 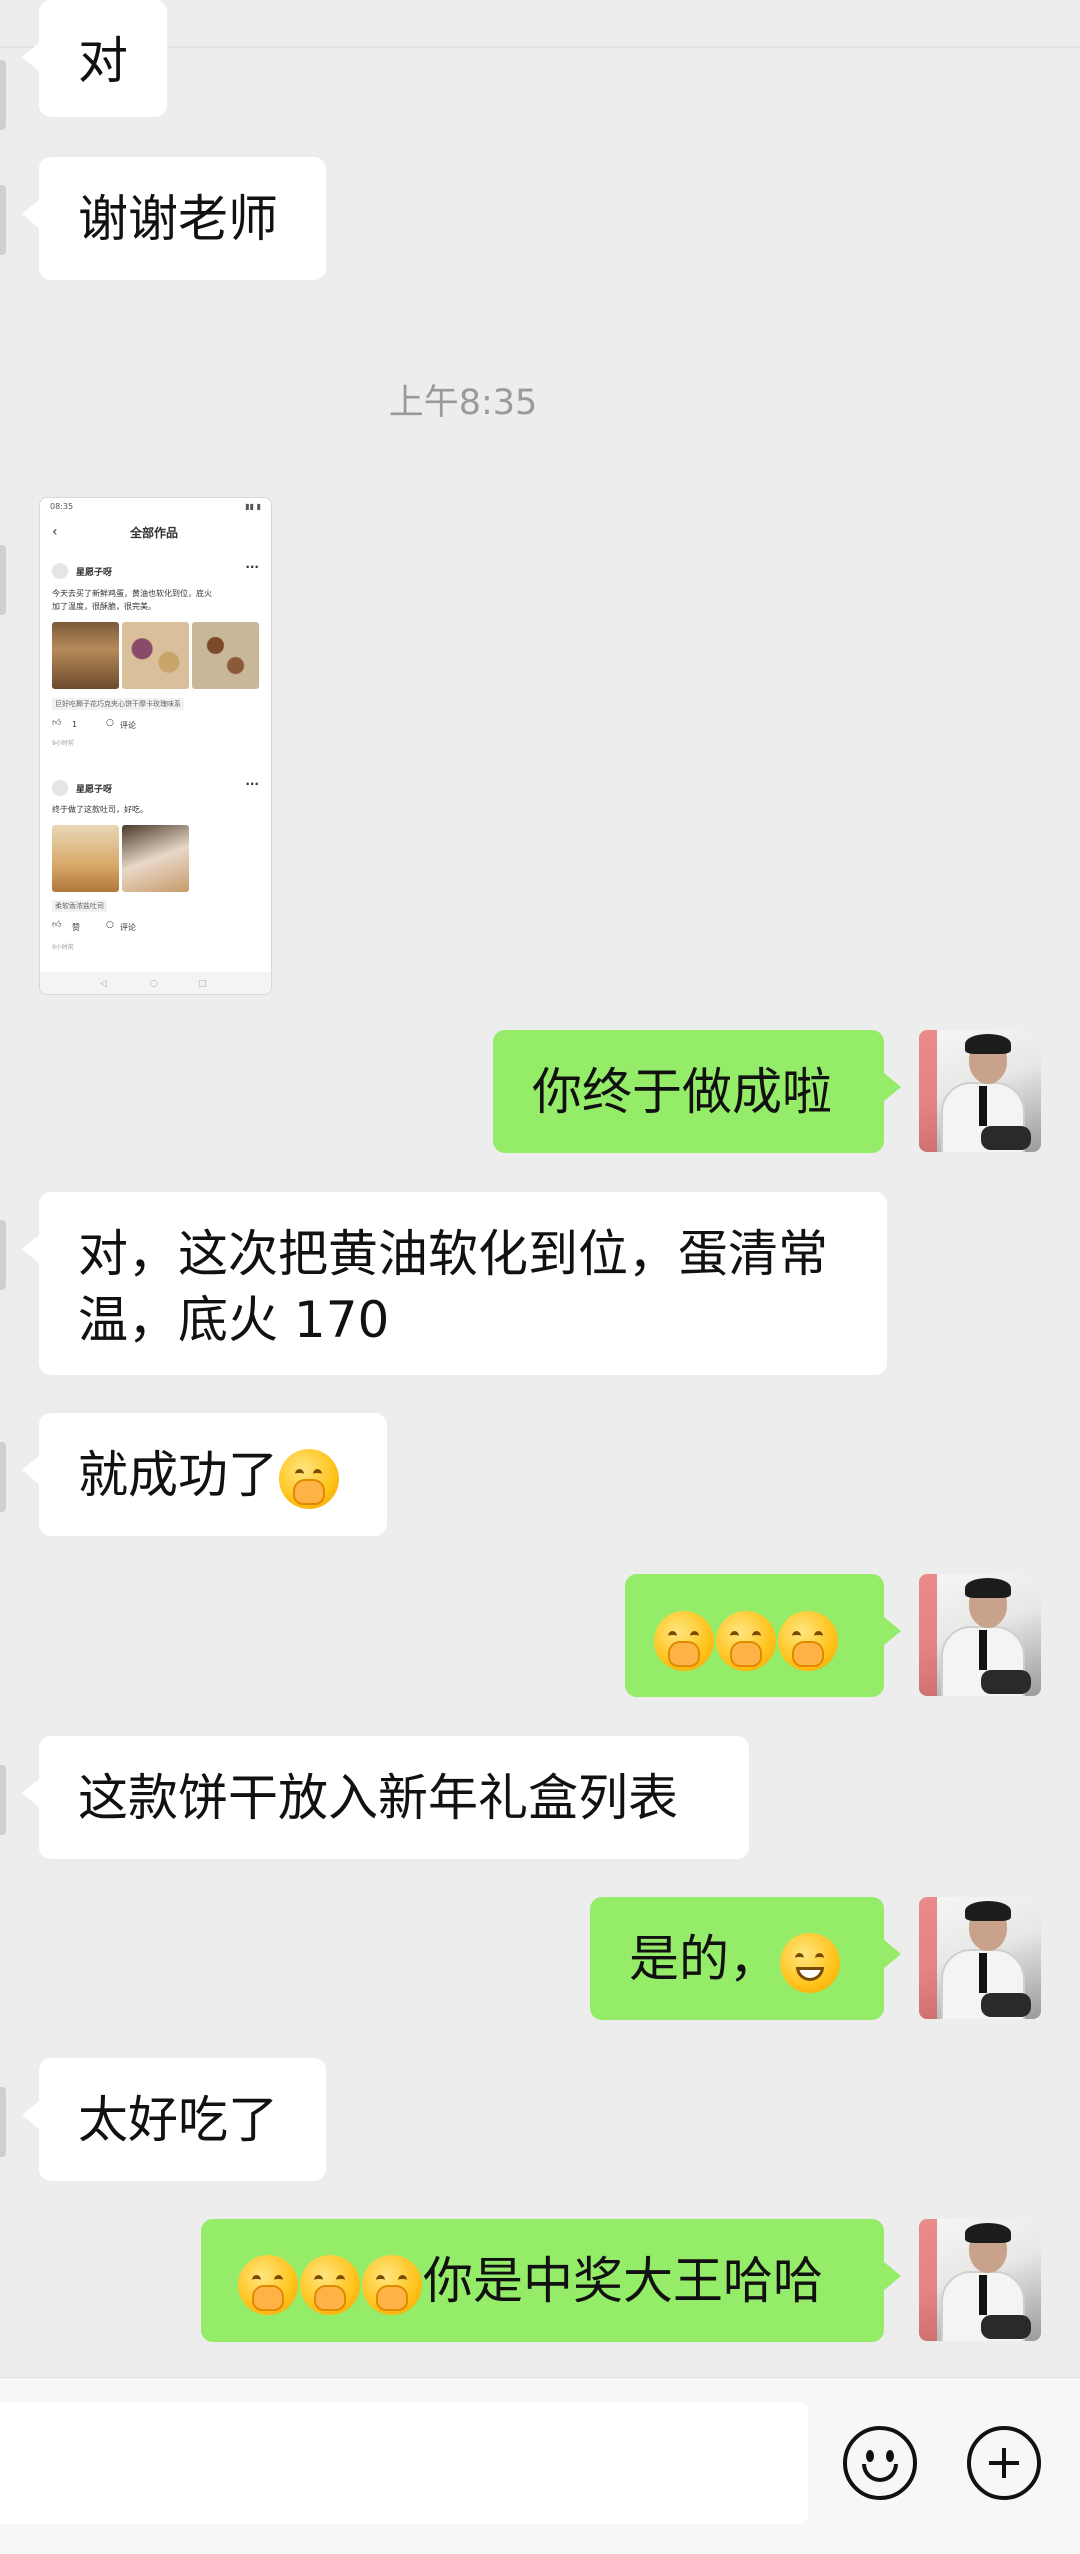 I want to click on message-text: 是的，, so click(x=704, y=1959).